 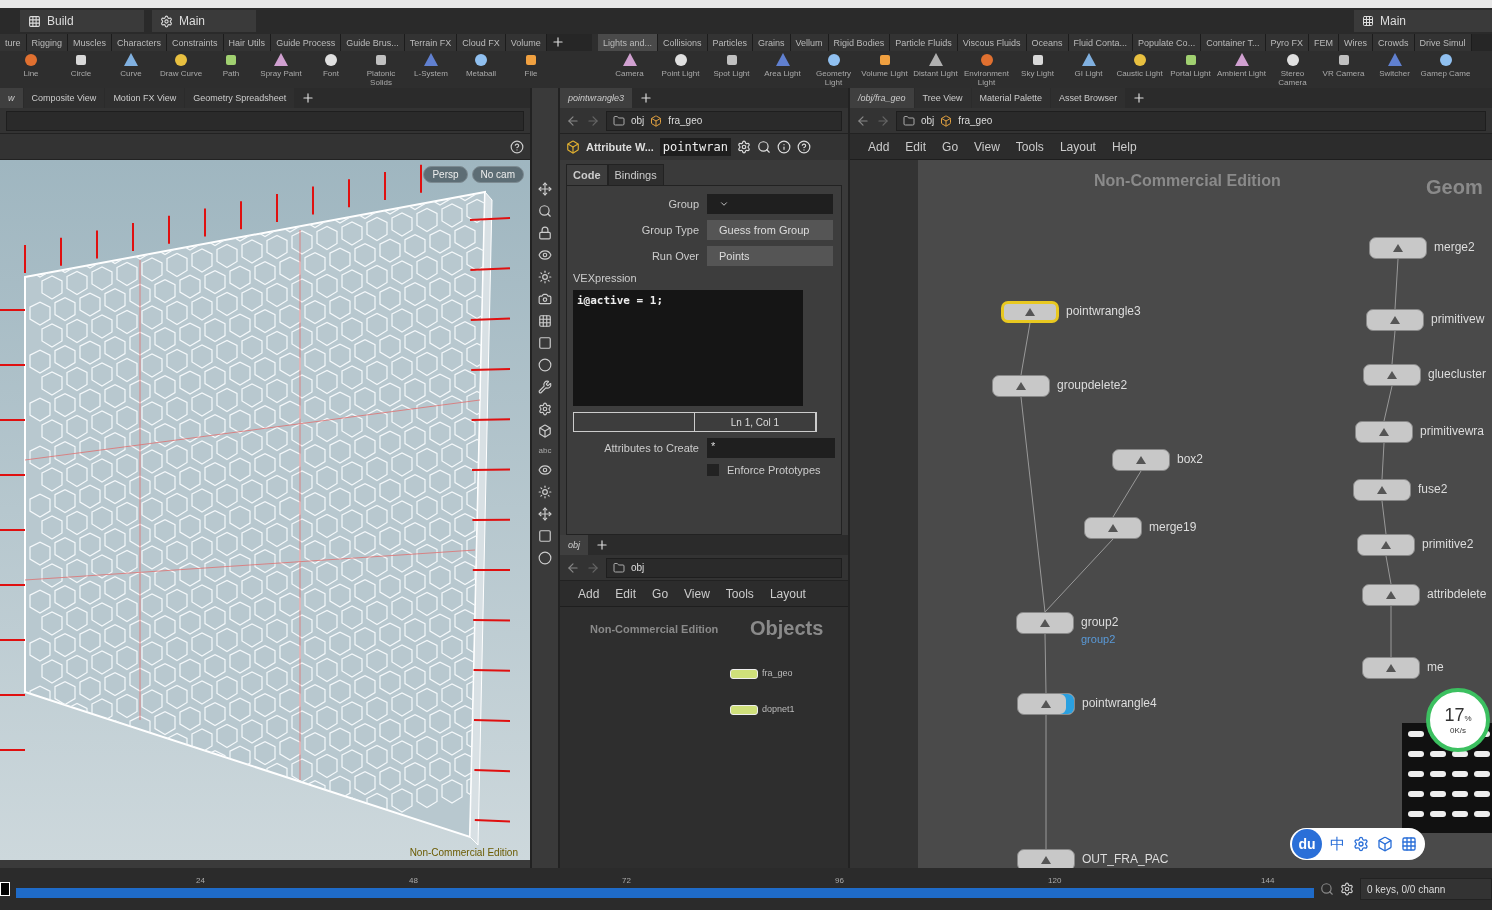 I want to click on menu-item: View, so click(x=987, y=146).